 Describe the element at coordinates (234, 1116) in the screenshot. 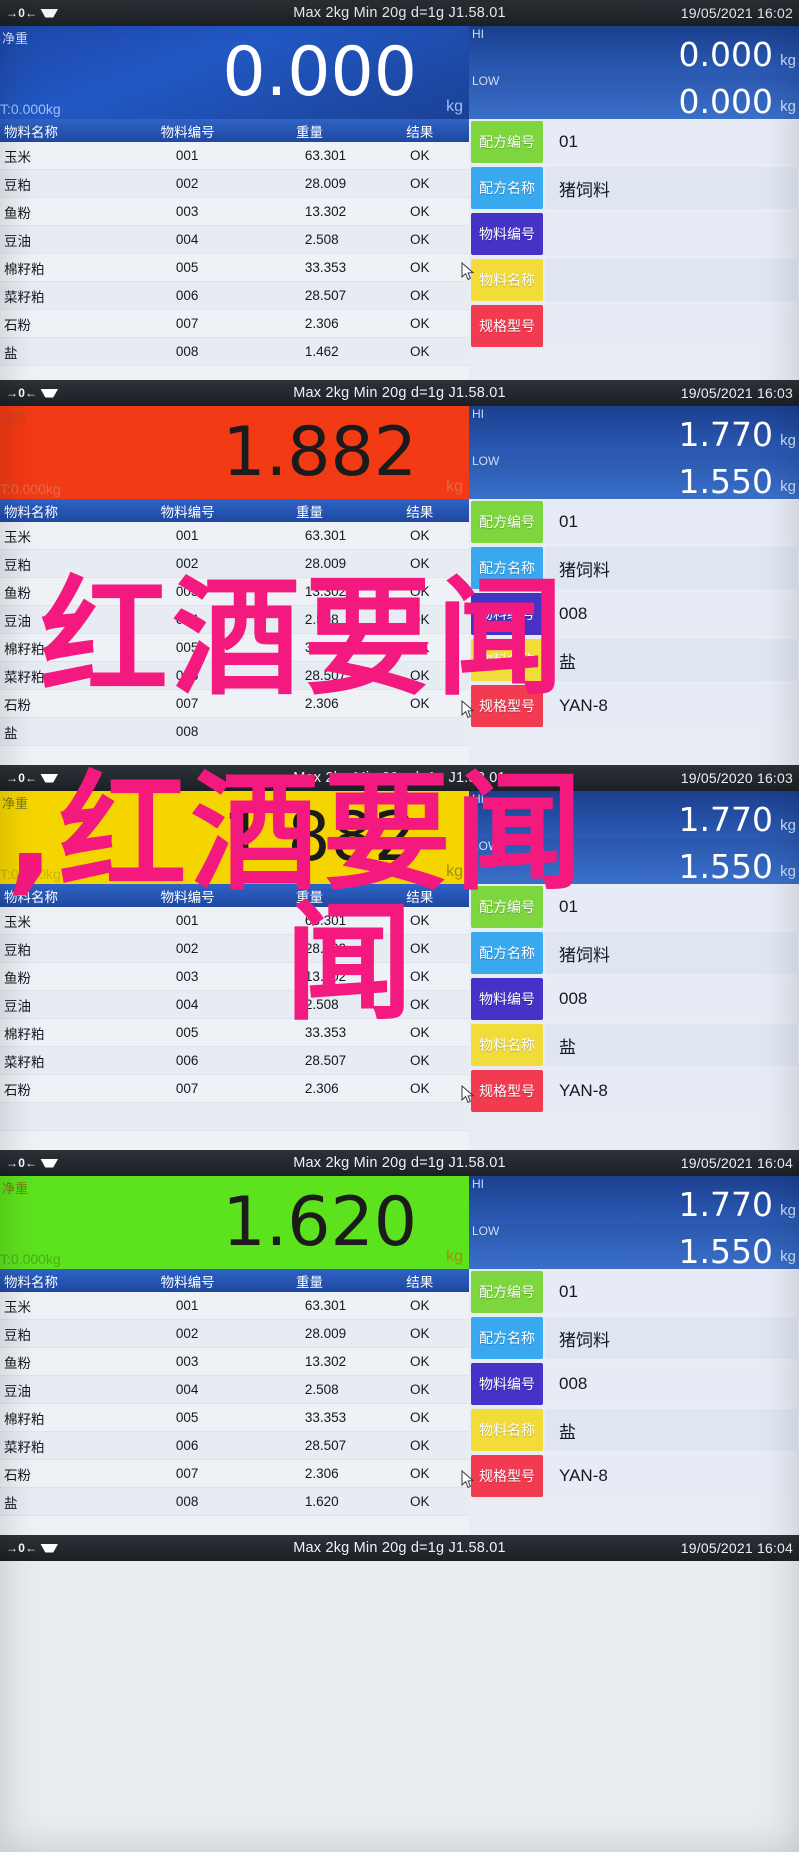

I see `table-row` at that location.